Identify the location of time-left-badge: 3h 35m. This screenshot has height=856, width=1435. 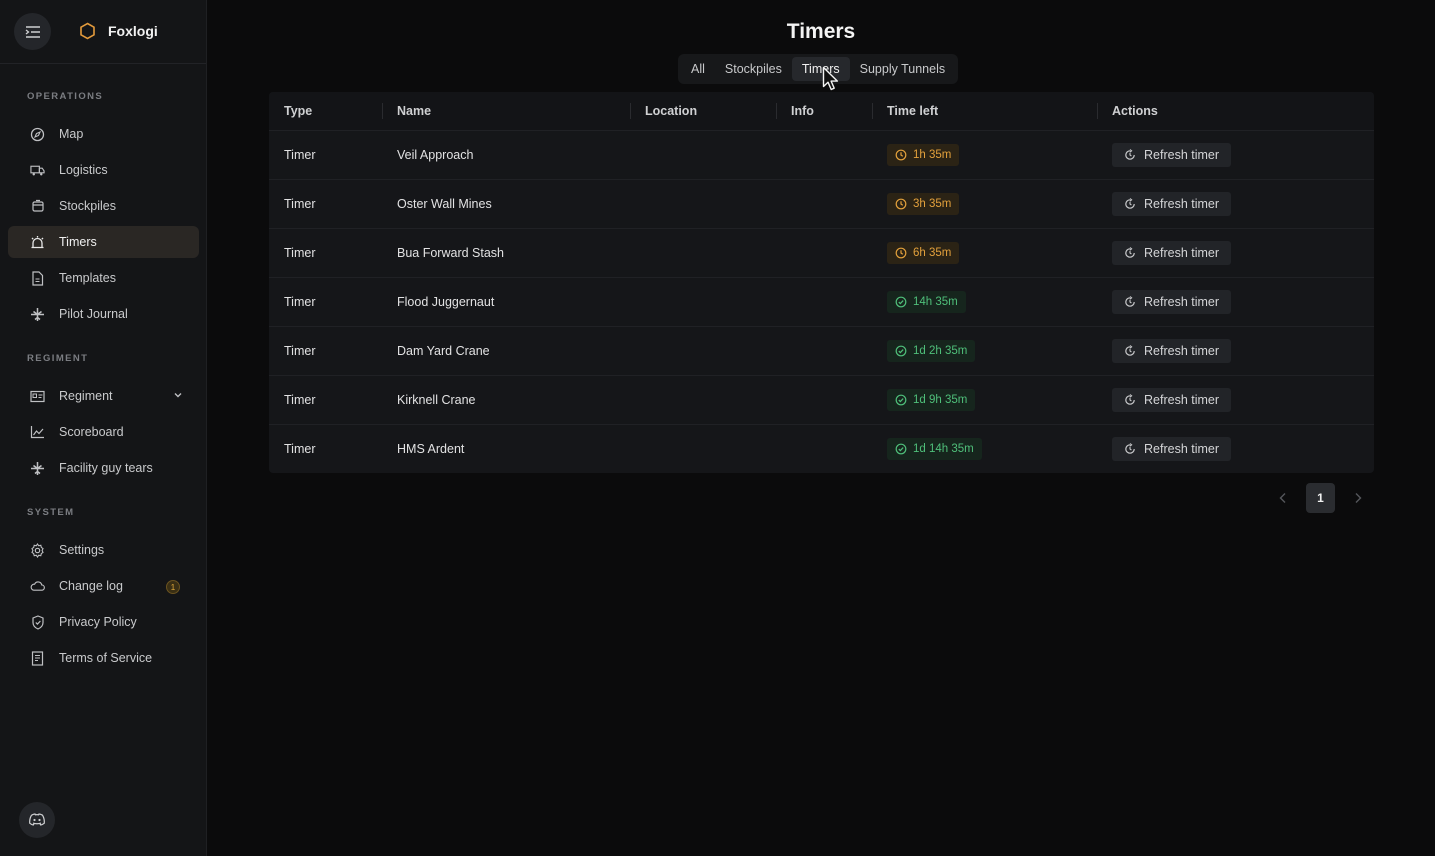
(923, 204).